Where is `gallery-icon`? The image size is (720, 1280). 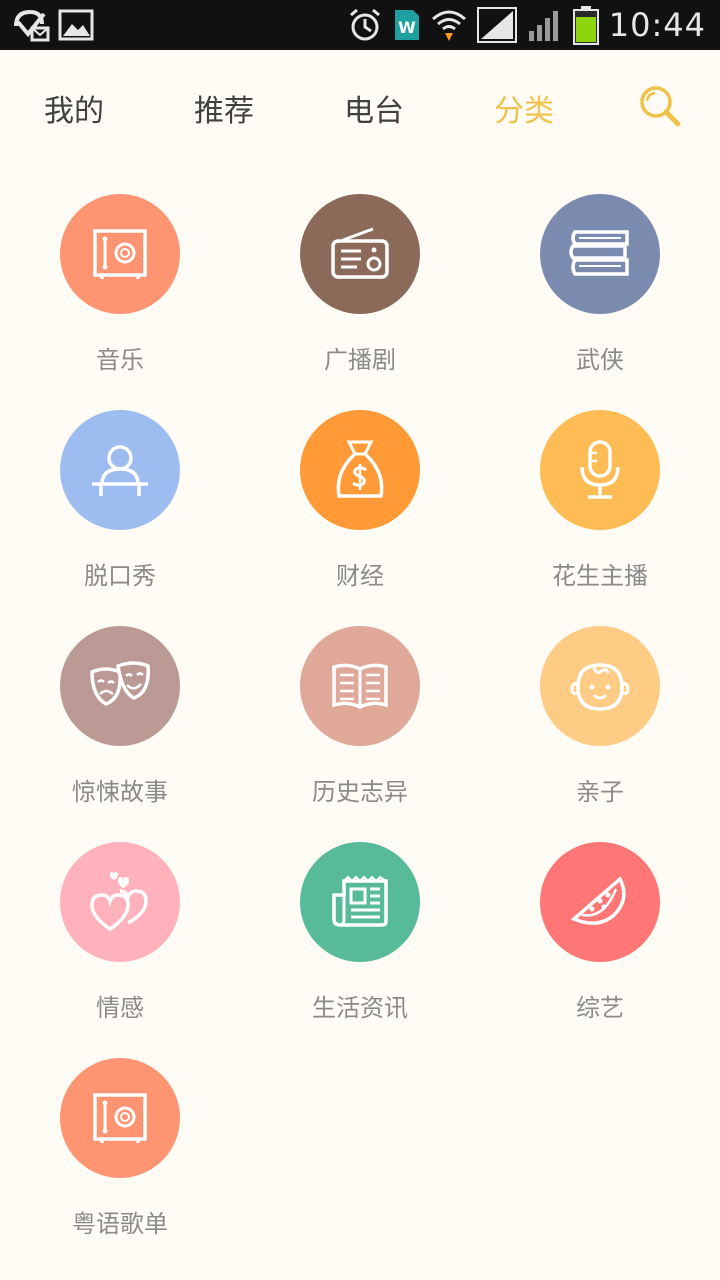 gallery-icon is located at coordinates (76, 25).